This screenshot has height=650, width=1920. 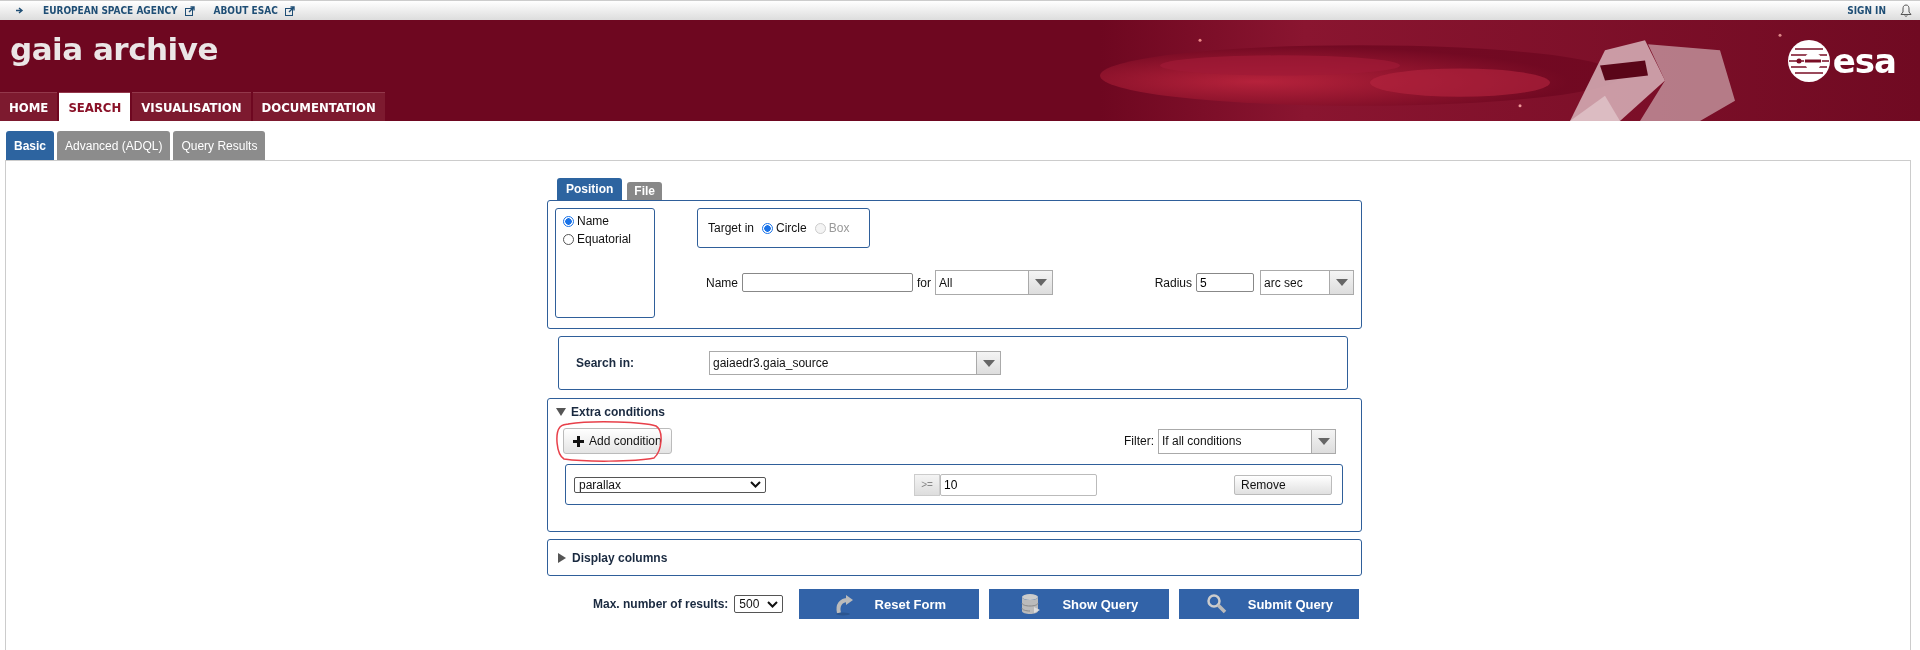 What do you see at coordinates (1018, 484) in the screenshot?
I see `value-input: 10` at bounding box center [1018, 484].